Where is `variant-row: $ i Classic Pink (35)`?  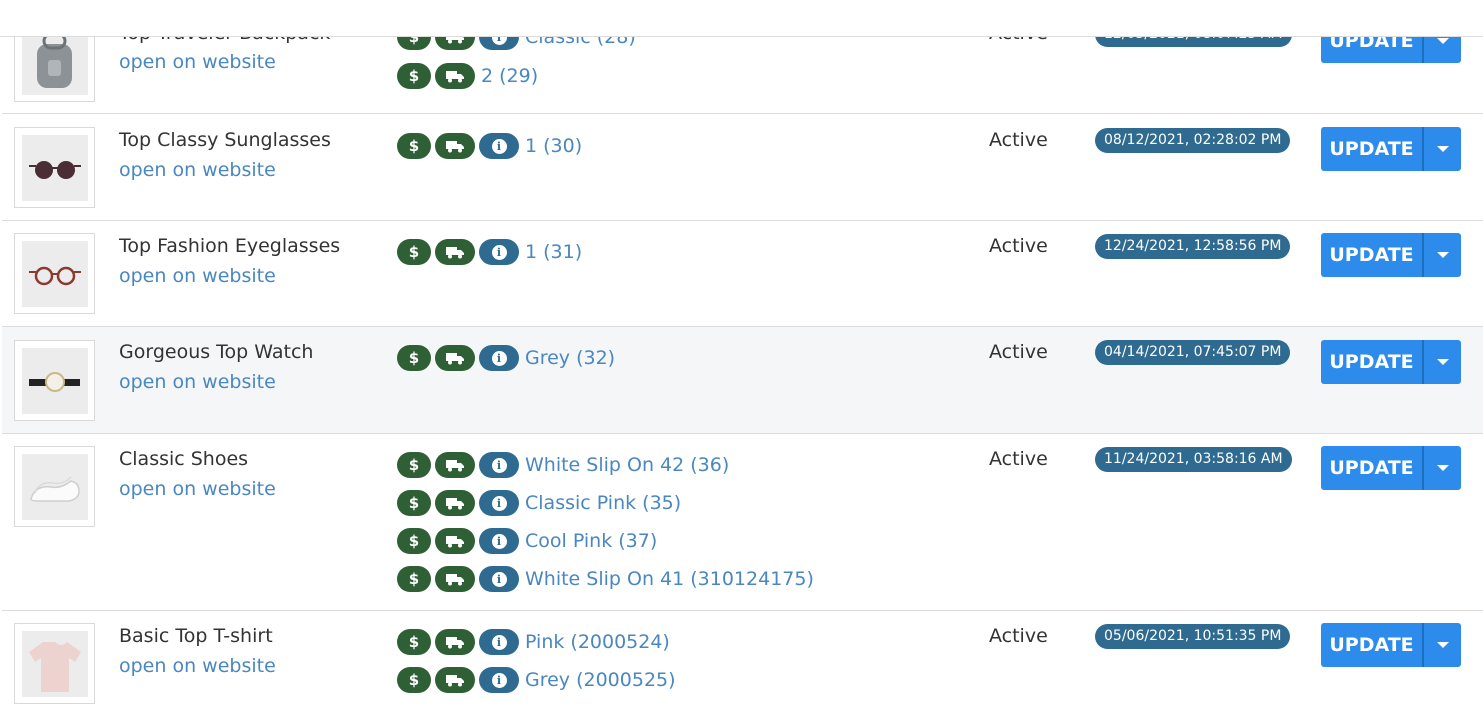 variant-row: $ i Classic Pink (35) is located at coordinates (539, 503).